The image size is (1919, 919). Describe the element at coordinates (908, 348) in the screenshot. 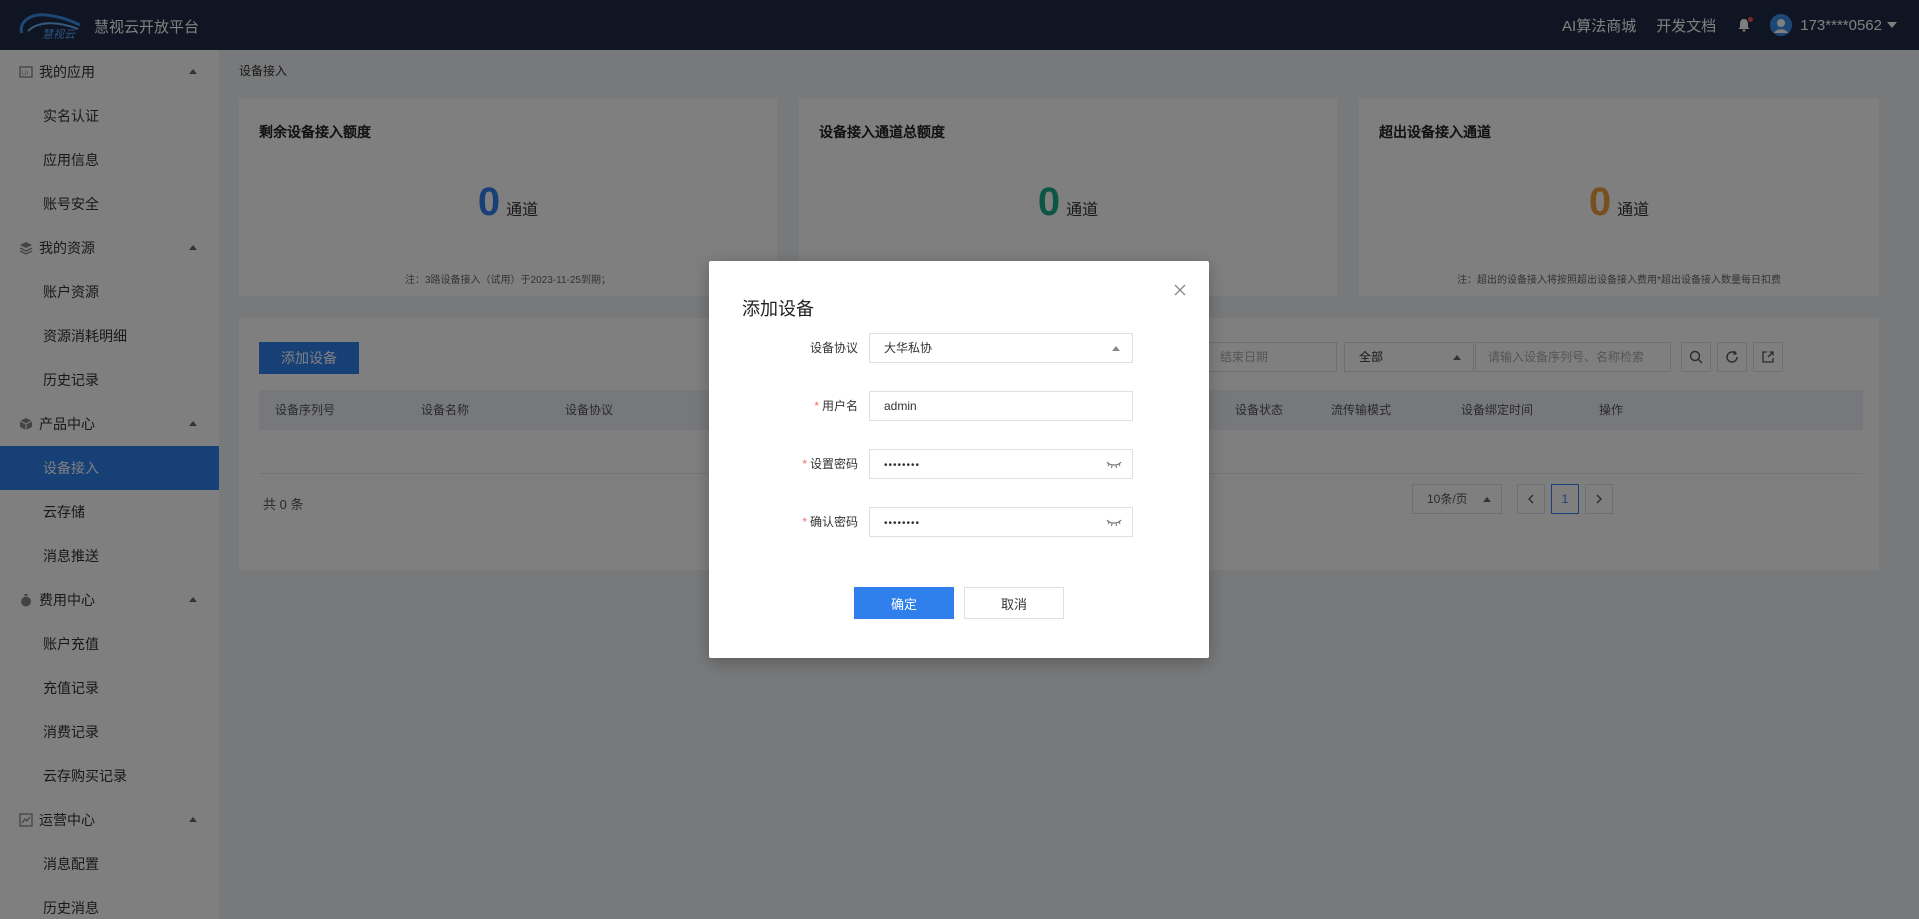

I see `protocol-value: 大华私协` at that location.